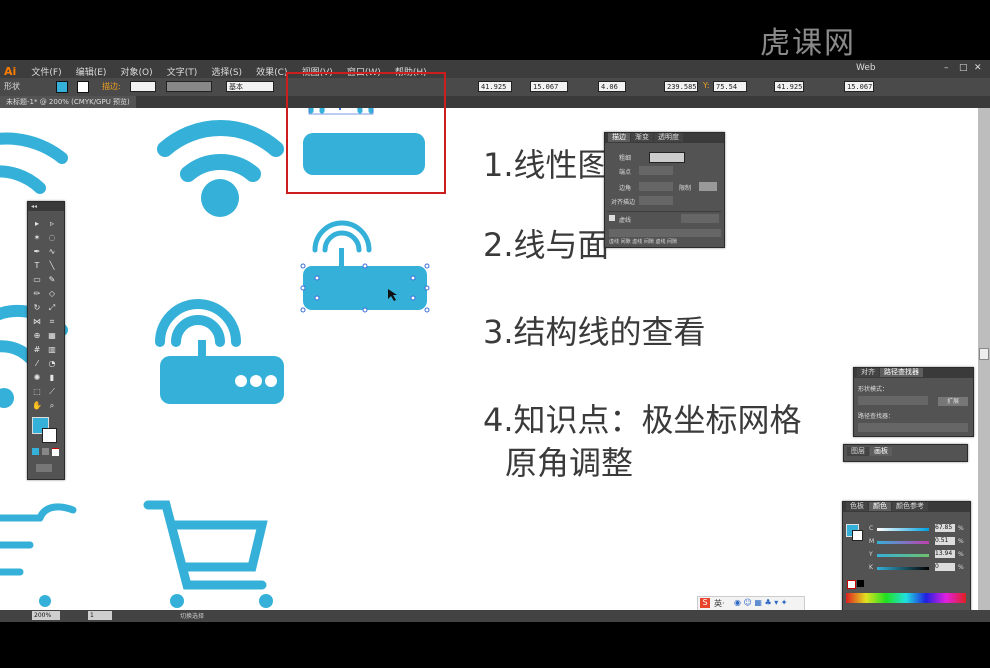  What do you see at coordinates (52, 406) in the screenshot?
I see `zoom-tool-icon: ⌕` at bounding box center [52, 406].